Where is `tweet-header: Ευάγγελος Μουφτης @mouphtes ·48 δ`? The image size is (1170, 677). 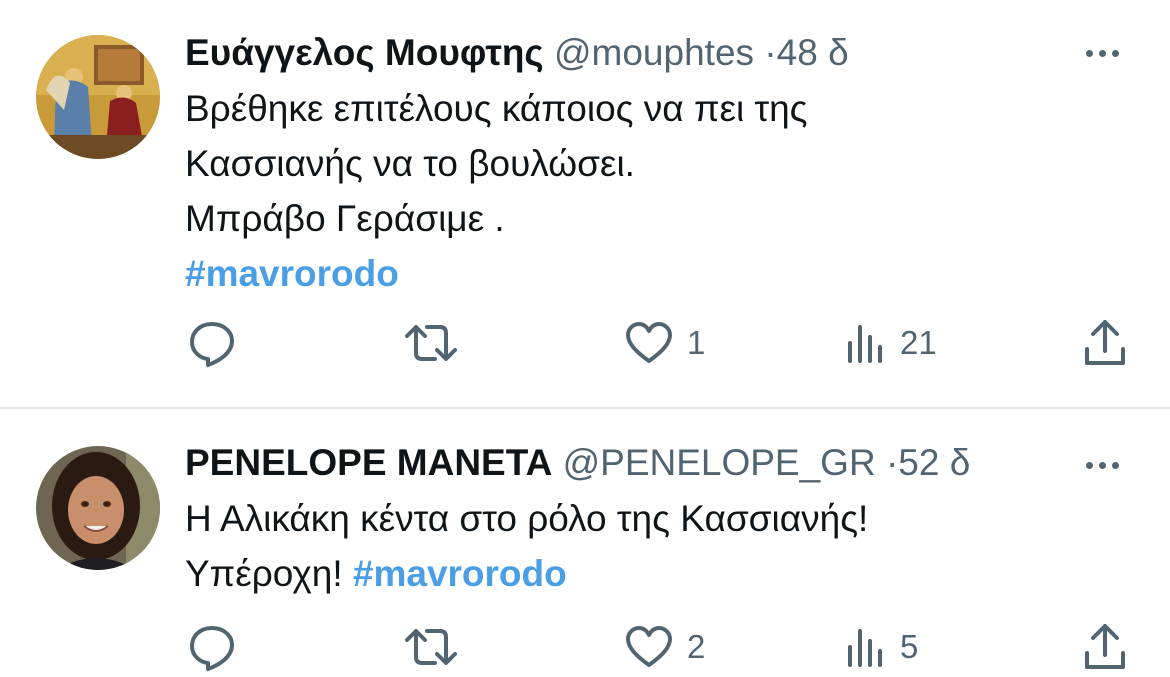
tweet-header: Ευάγγελος Μουφτης @mouphtes ·48 δ is located at coordinates (517, 53).